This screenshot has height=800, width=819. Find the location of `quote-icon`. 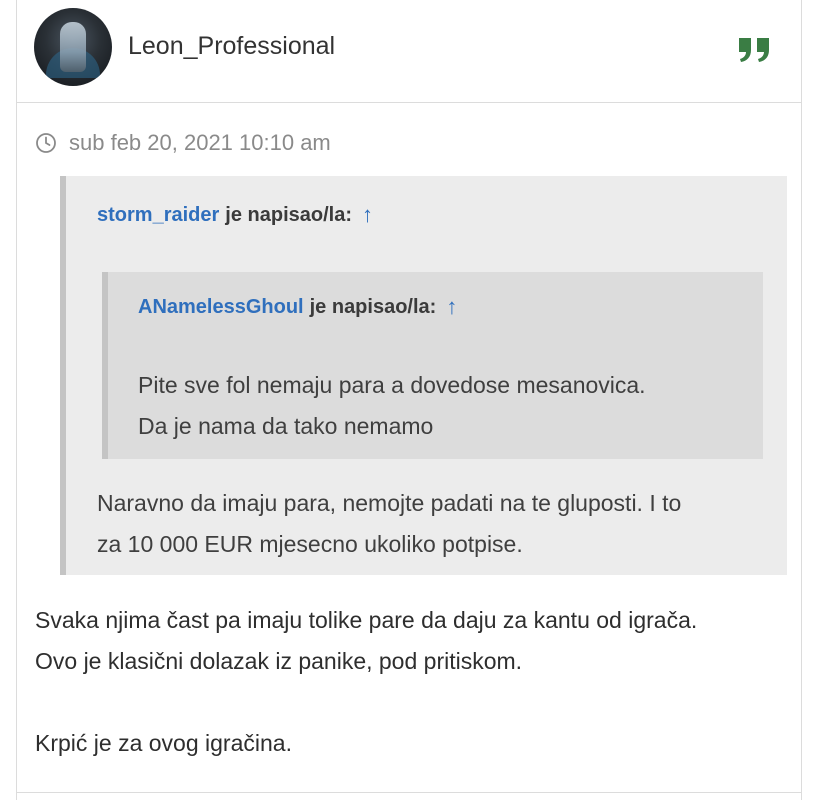

quote-icon is located at coordinates (755, 50).